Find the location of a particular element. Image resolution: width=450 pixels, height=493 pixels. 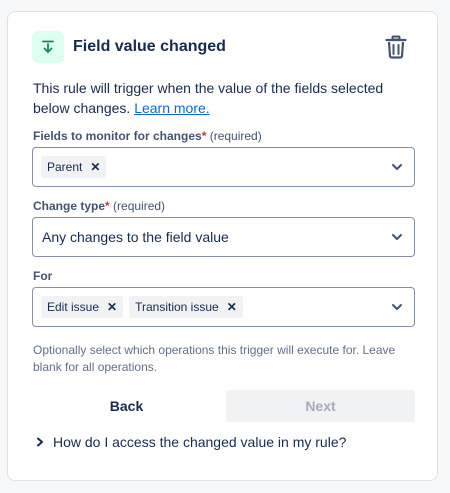

card-header: Field value changed is located at coordinates (222, 47).